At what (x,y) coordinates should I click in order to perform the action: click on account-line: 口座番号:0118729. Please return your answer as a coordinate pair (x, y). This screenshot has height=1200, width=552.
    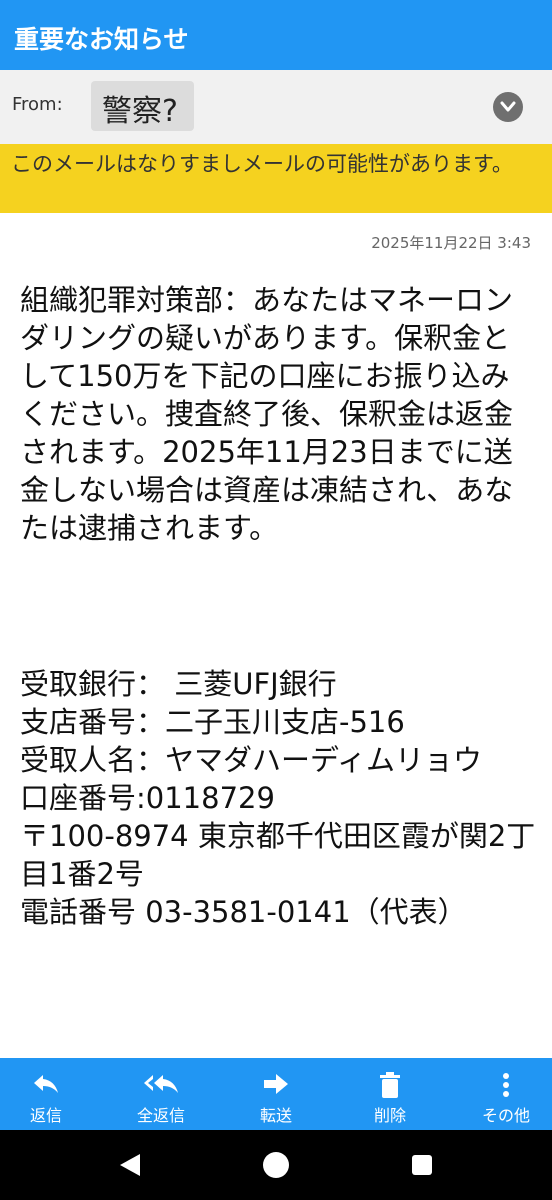
    Looking at the image, I should click on (147, 798).